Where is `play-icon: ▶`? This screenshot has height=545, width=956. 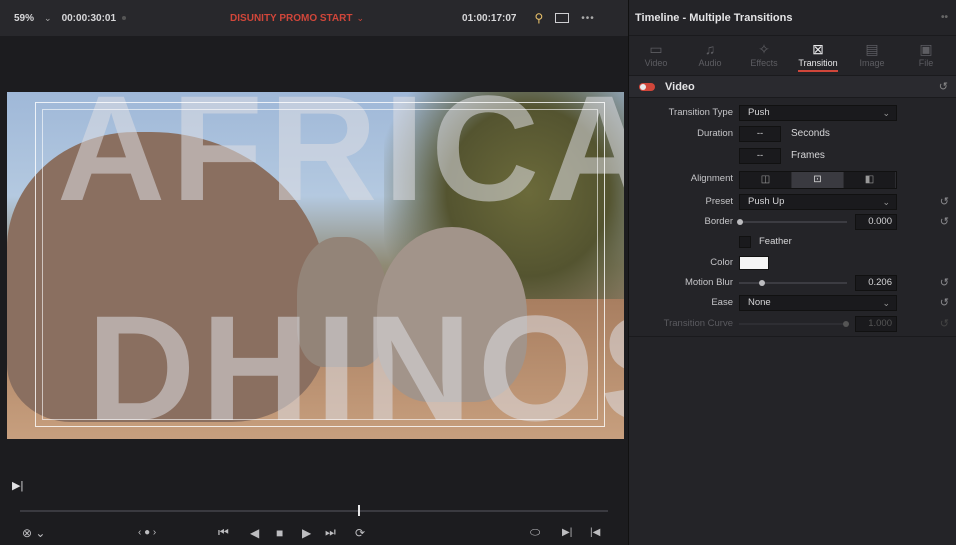 play-icon: ▶ is located at coordinates (306, 533).